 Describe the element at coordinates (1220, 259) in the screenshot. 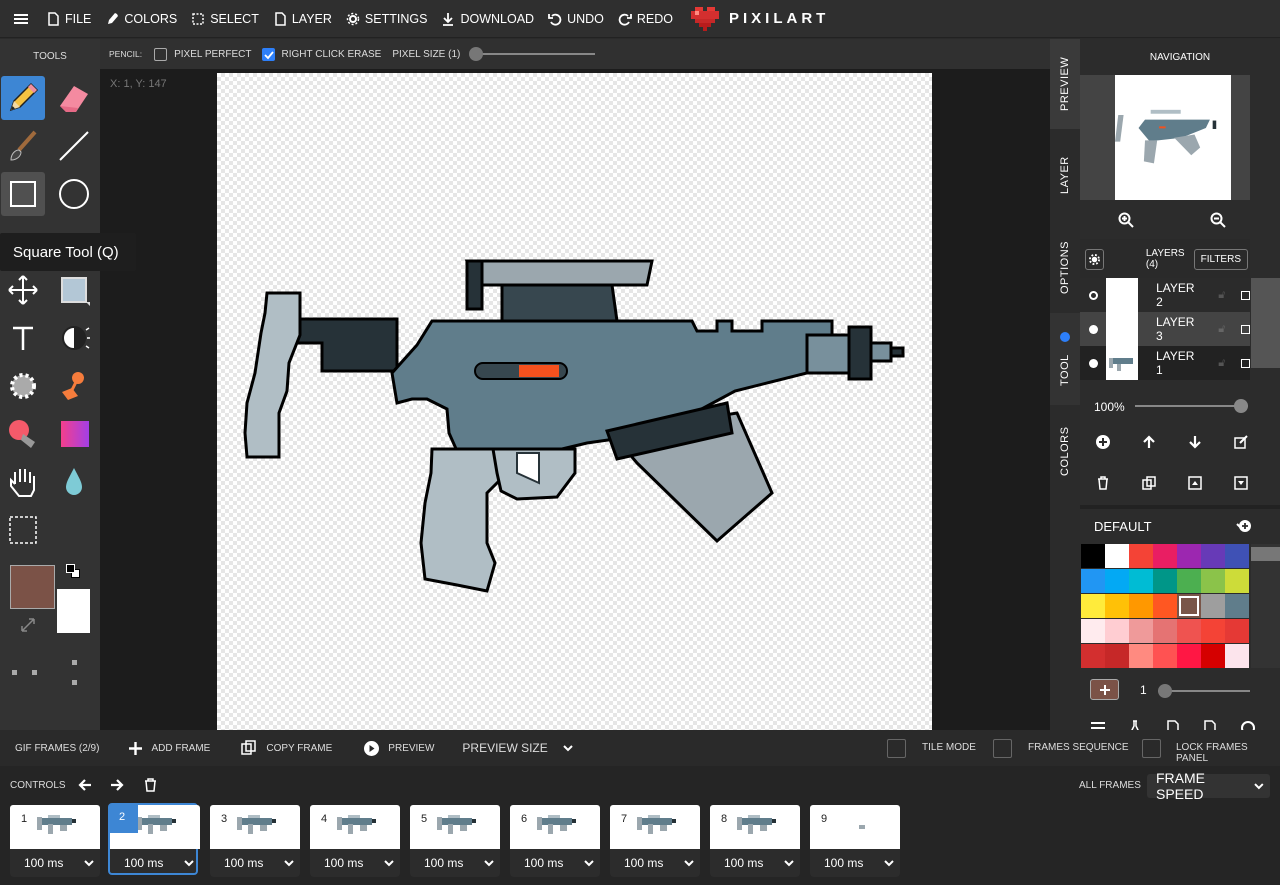

I see `filters-button: FILTERS` at that location.